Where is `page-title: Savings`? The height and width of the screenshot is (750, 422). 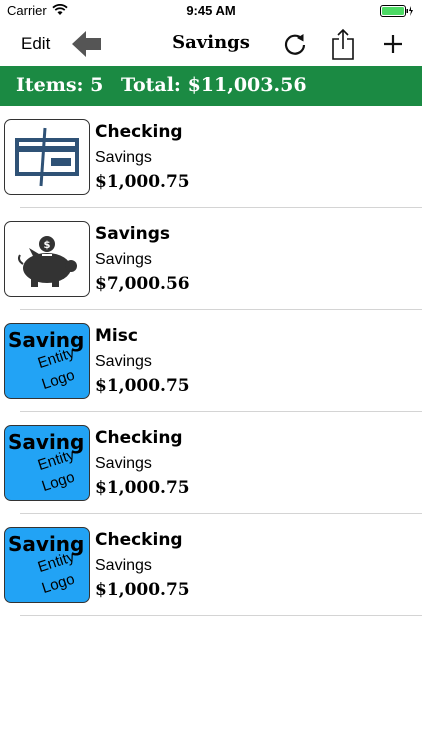 page-title: Savings is located at coordinates (211, 42).